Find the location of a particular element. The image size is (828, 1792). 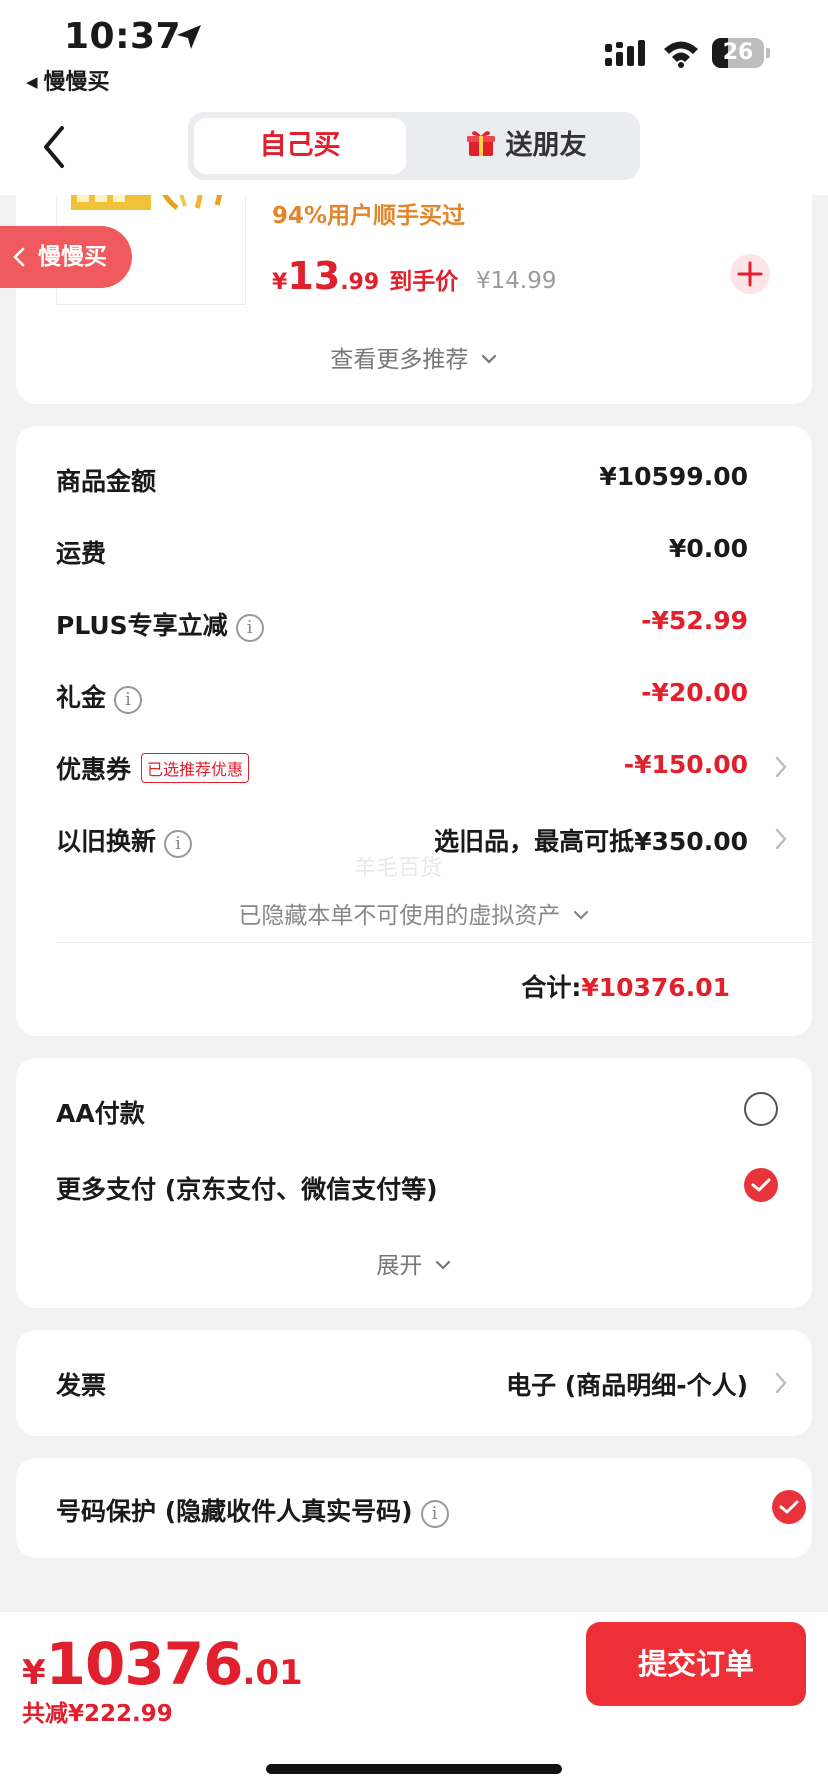

back-app-label: 慢慢买 is located at coordinates (76, 82).